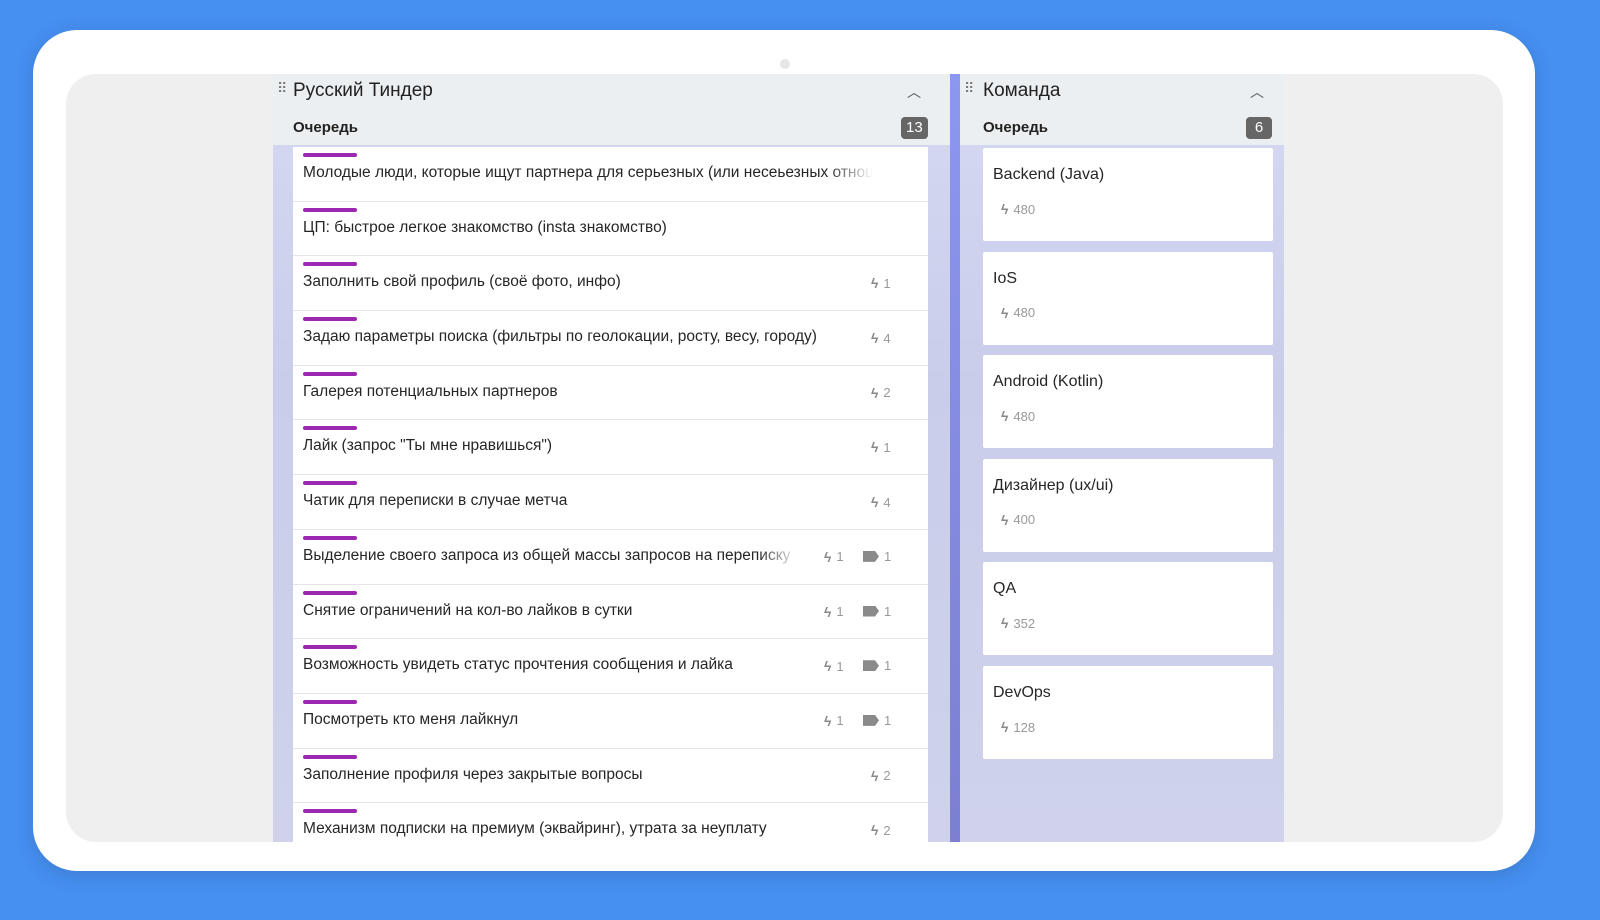  What do you see at coordinates (1128, 505) in the screenshot?
I see `team-member-card: Дизайнер (ux/ui) ϟ 400` at bounding box center [1128, 505].